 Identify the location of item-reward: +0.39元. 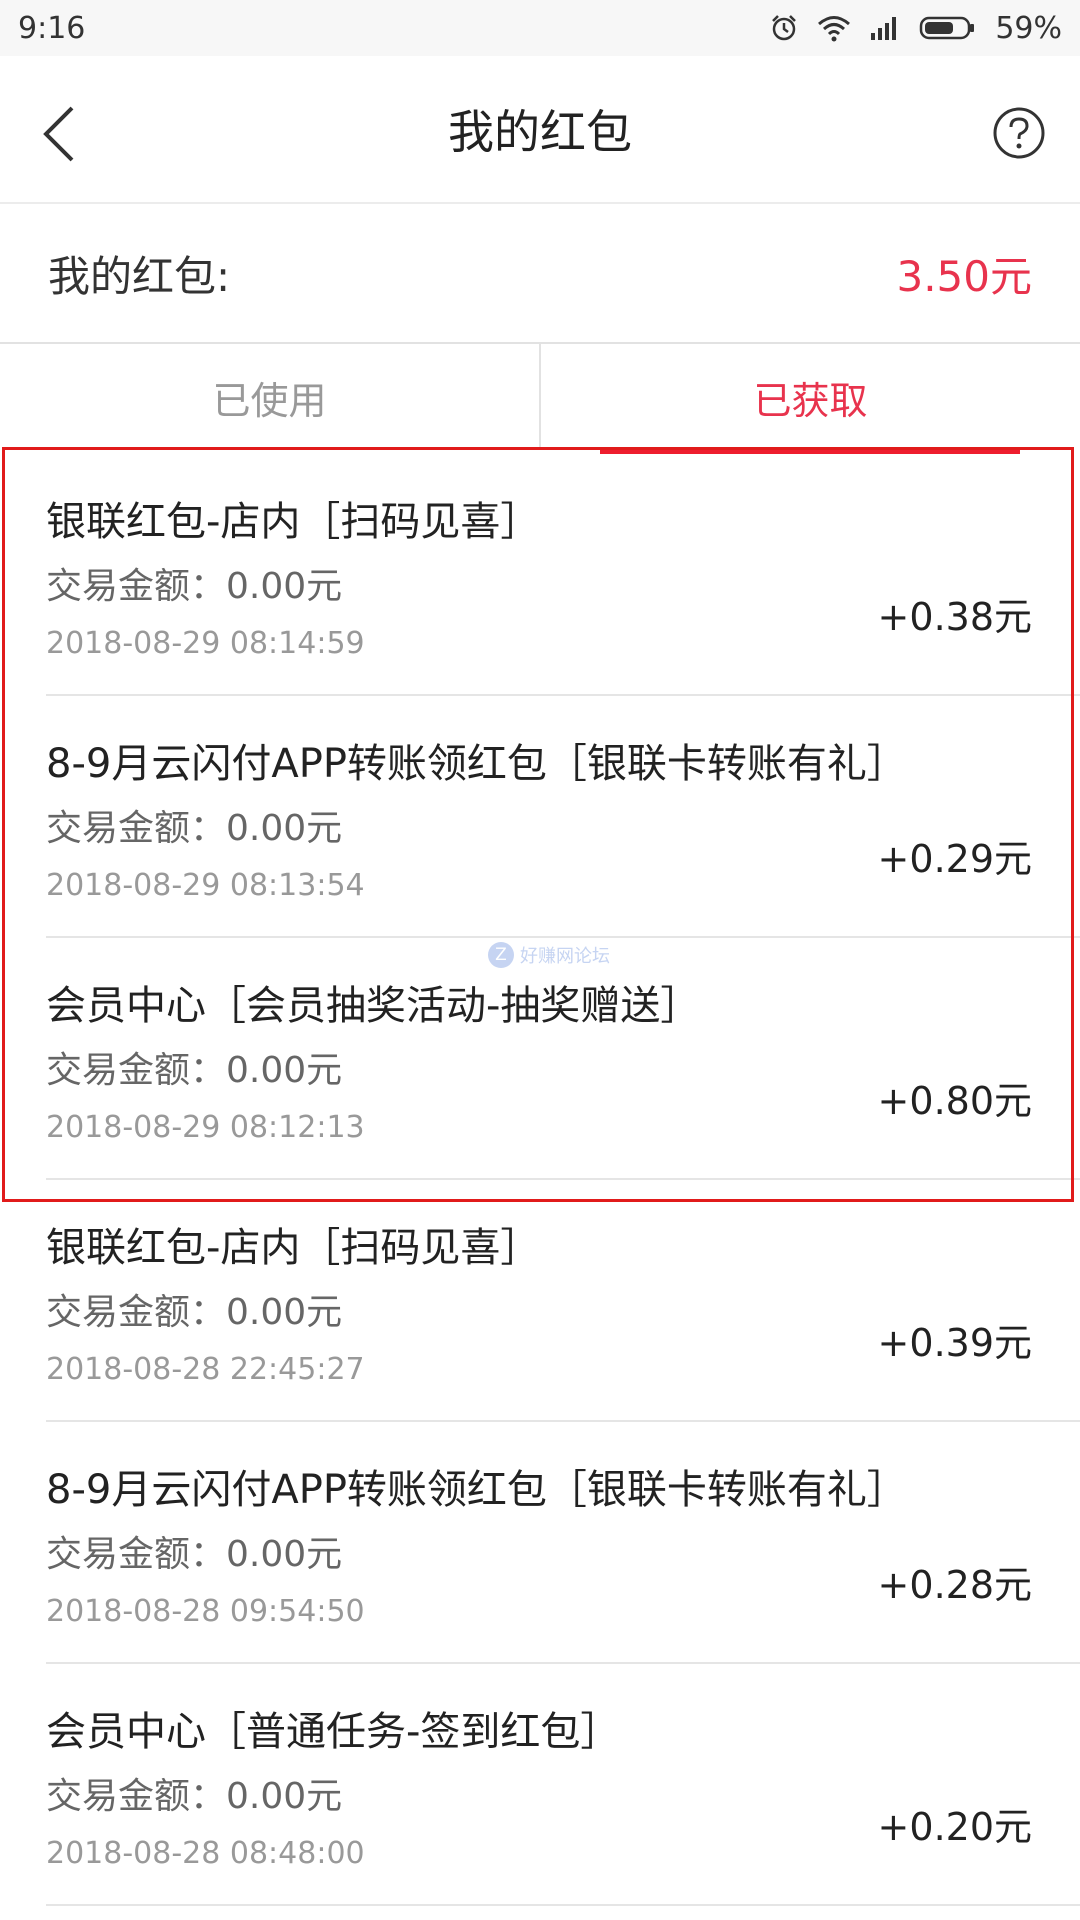
(954, 1343).